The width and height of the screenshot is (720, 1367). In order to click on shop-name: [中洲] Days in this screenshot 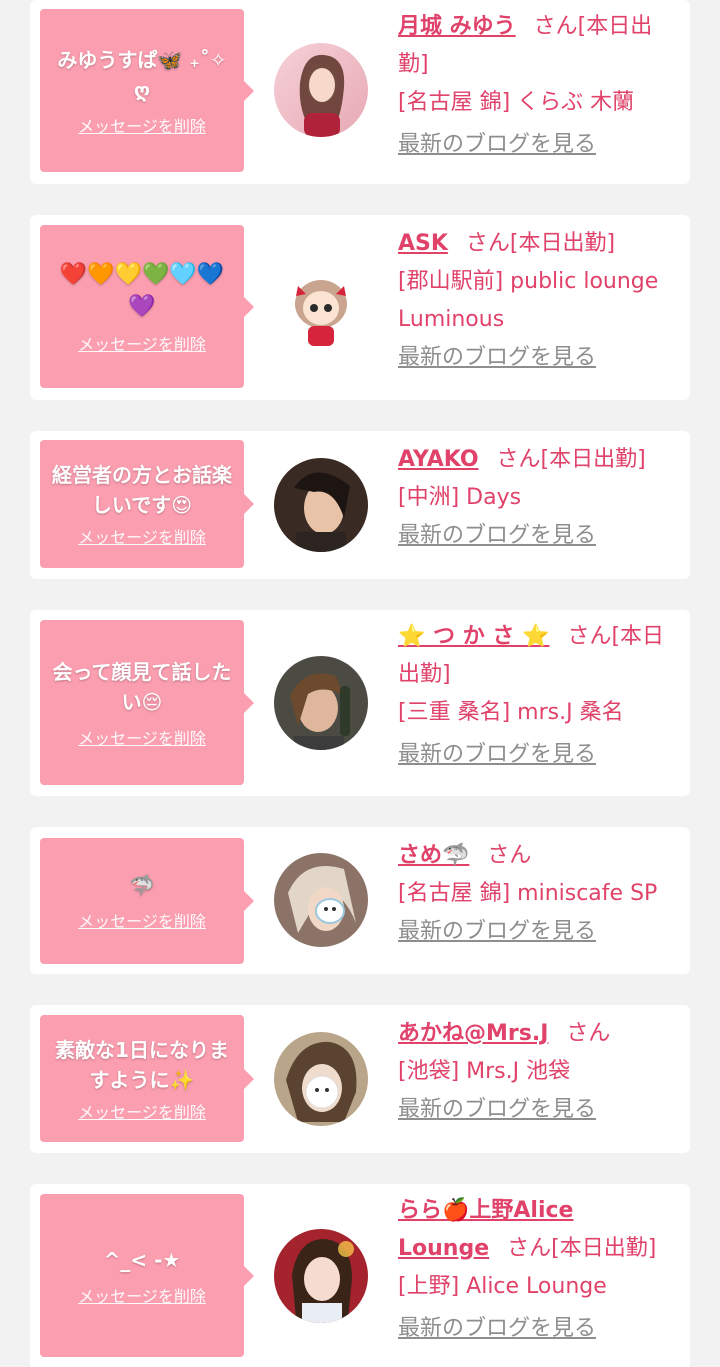, I will do `click(460, 497)`.